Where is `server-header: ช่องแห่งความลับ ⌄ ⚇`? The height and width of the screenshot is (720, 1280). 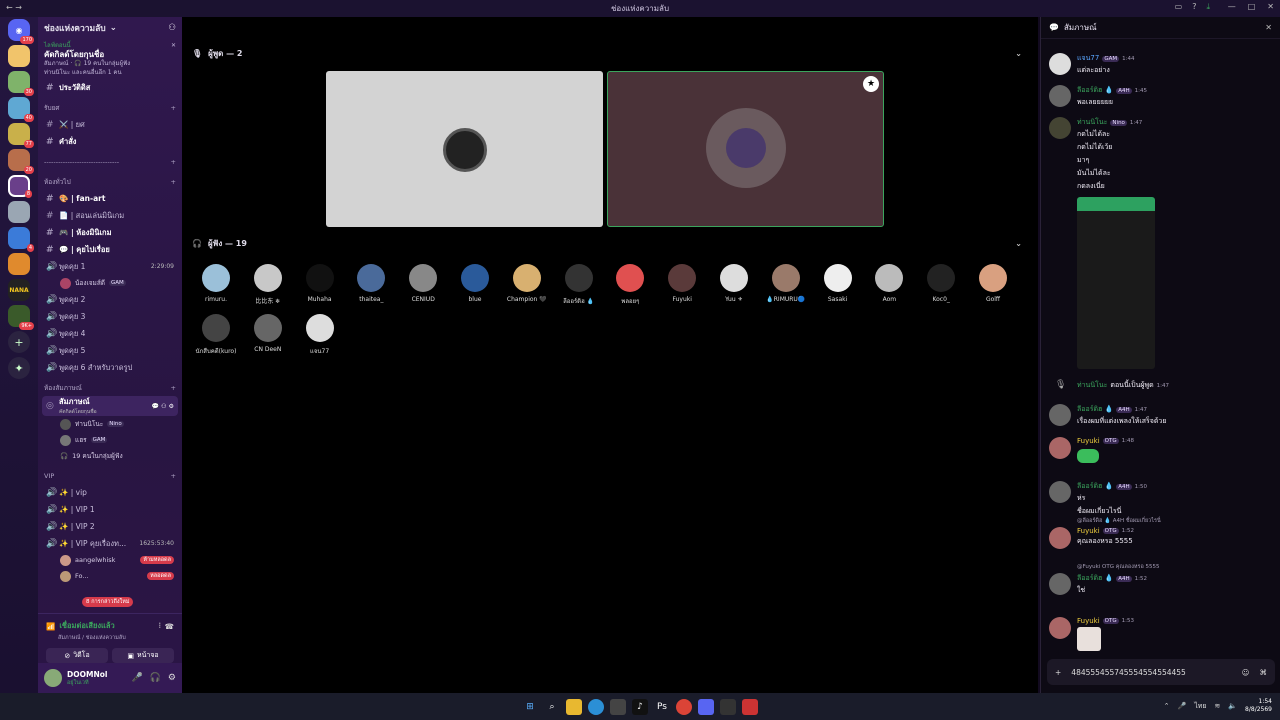
server-header: ช่องแห่งความลับ ⌄ ⚇ is located at coordinates (110, 28).